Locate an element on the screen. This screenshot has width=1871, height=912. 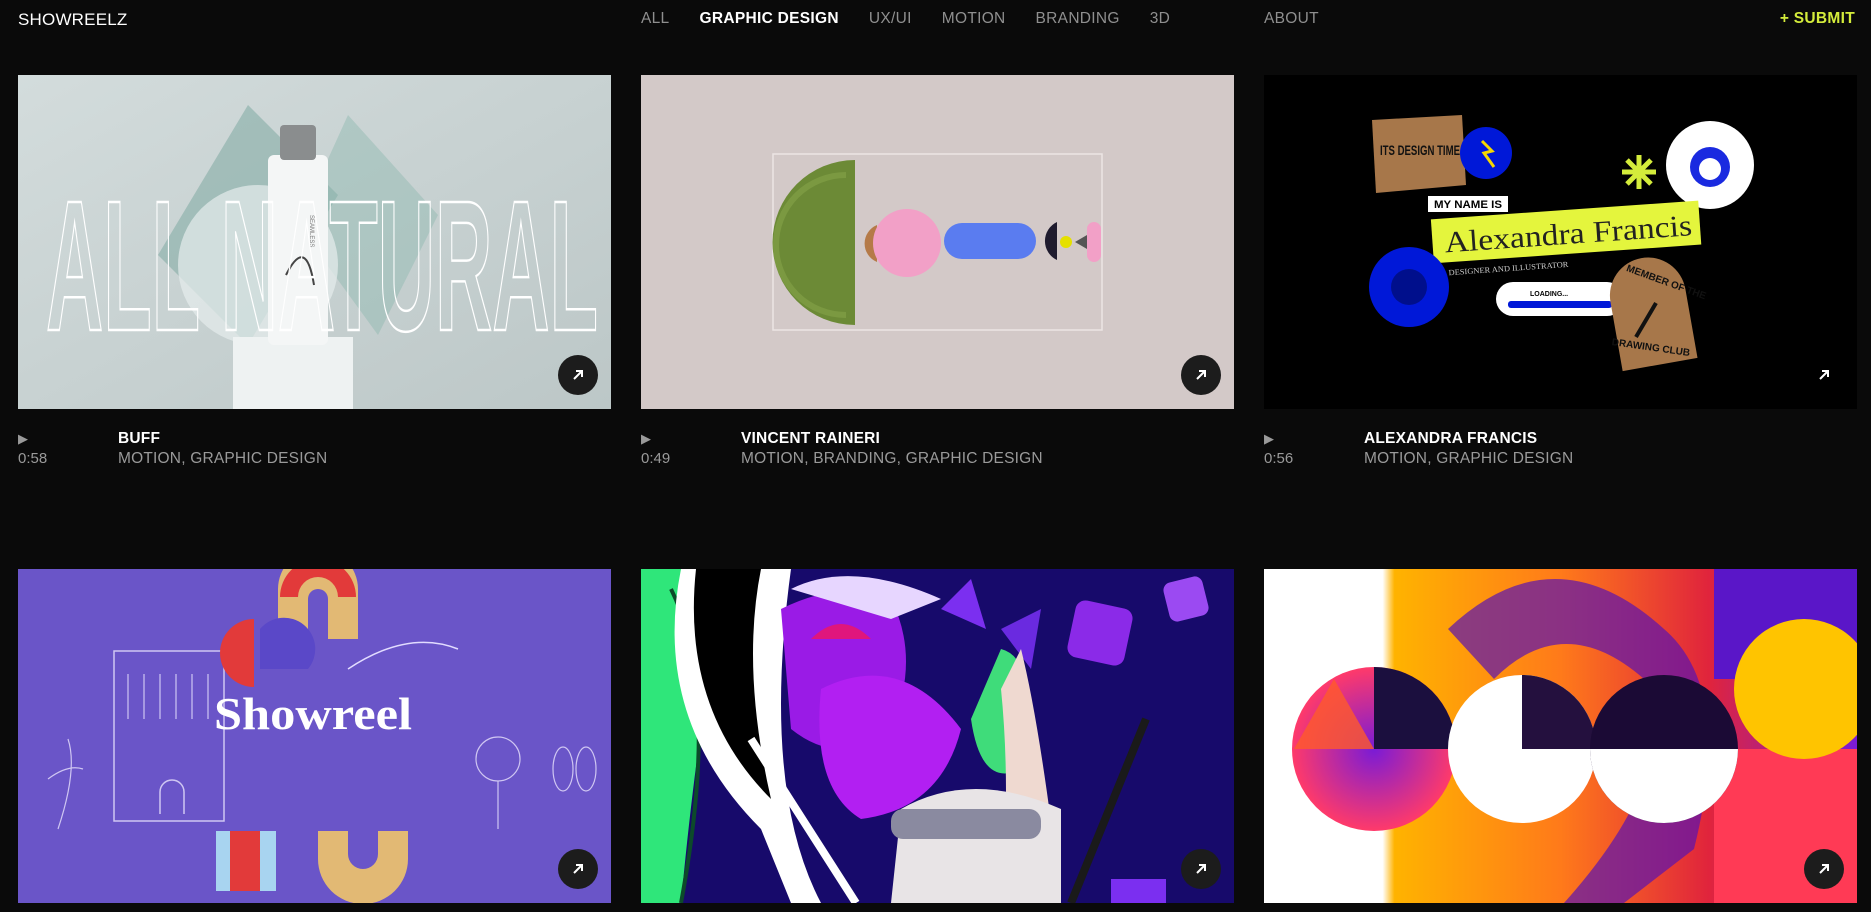
nav-branding: BRANDING is located at coordinates (1078, 19).